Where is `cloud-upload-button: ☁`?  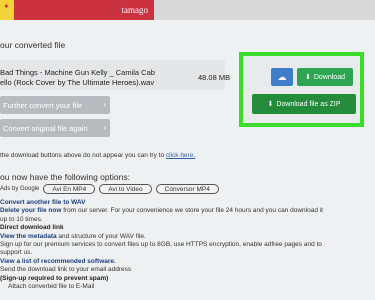 cloud-upload-button: ☁ is located at coordinates (282, 77).